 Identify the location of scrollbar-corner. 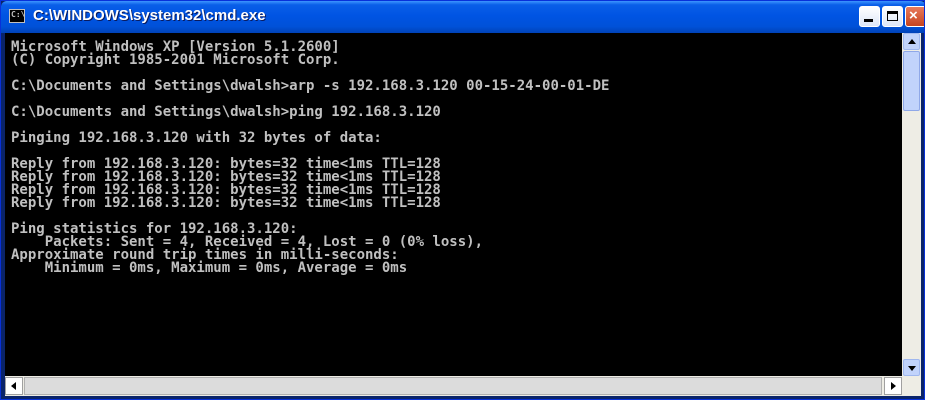
(911, 386).